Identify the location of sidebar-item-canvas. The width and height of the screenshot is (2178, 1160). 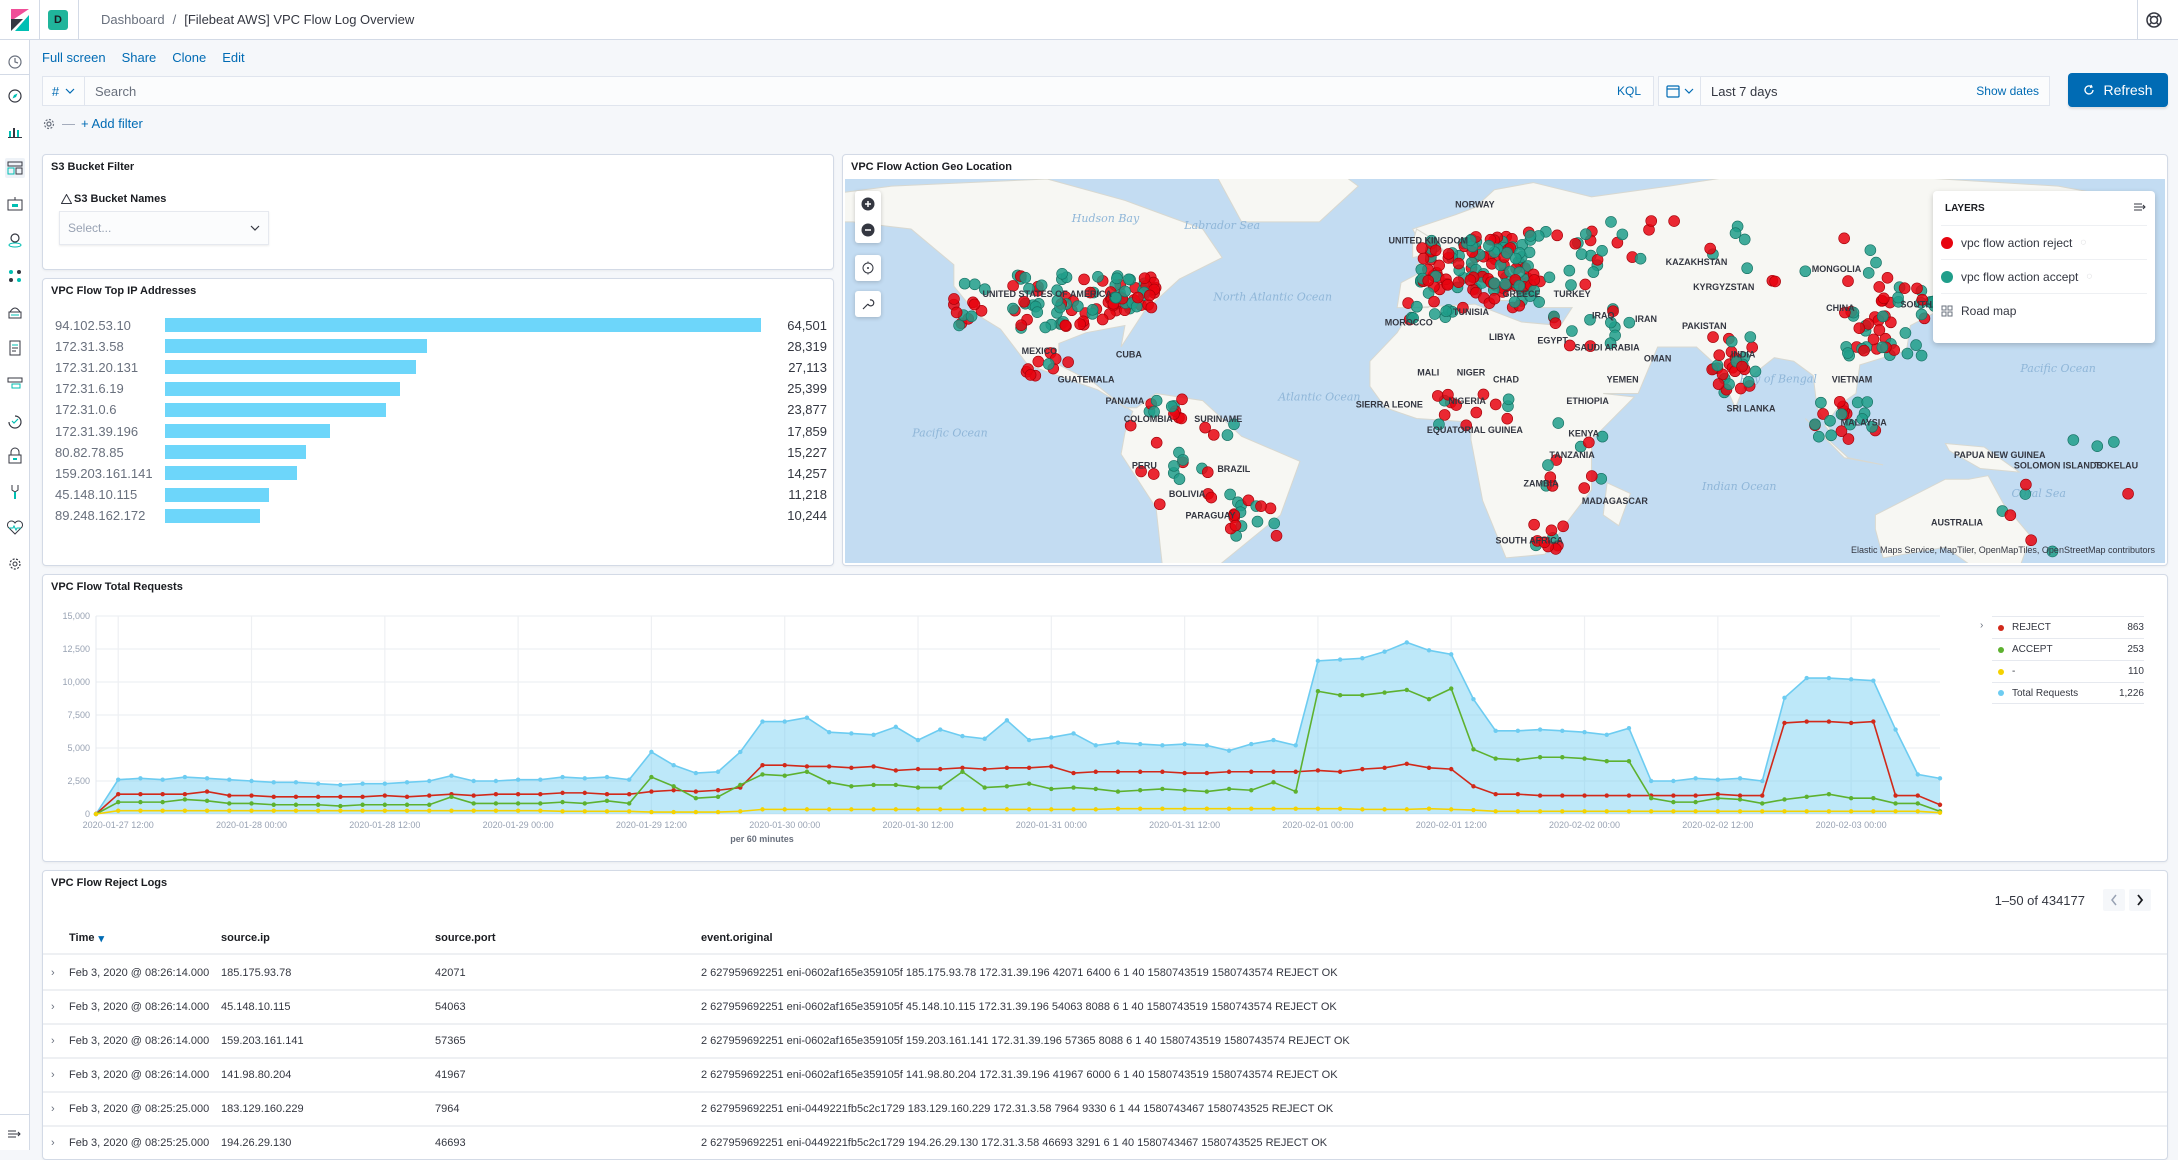
(15, 204).